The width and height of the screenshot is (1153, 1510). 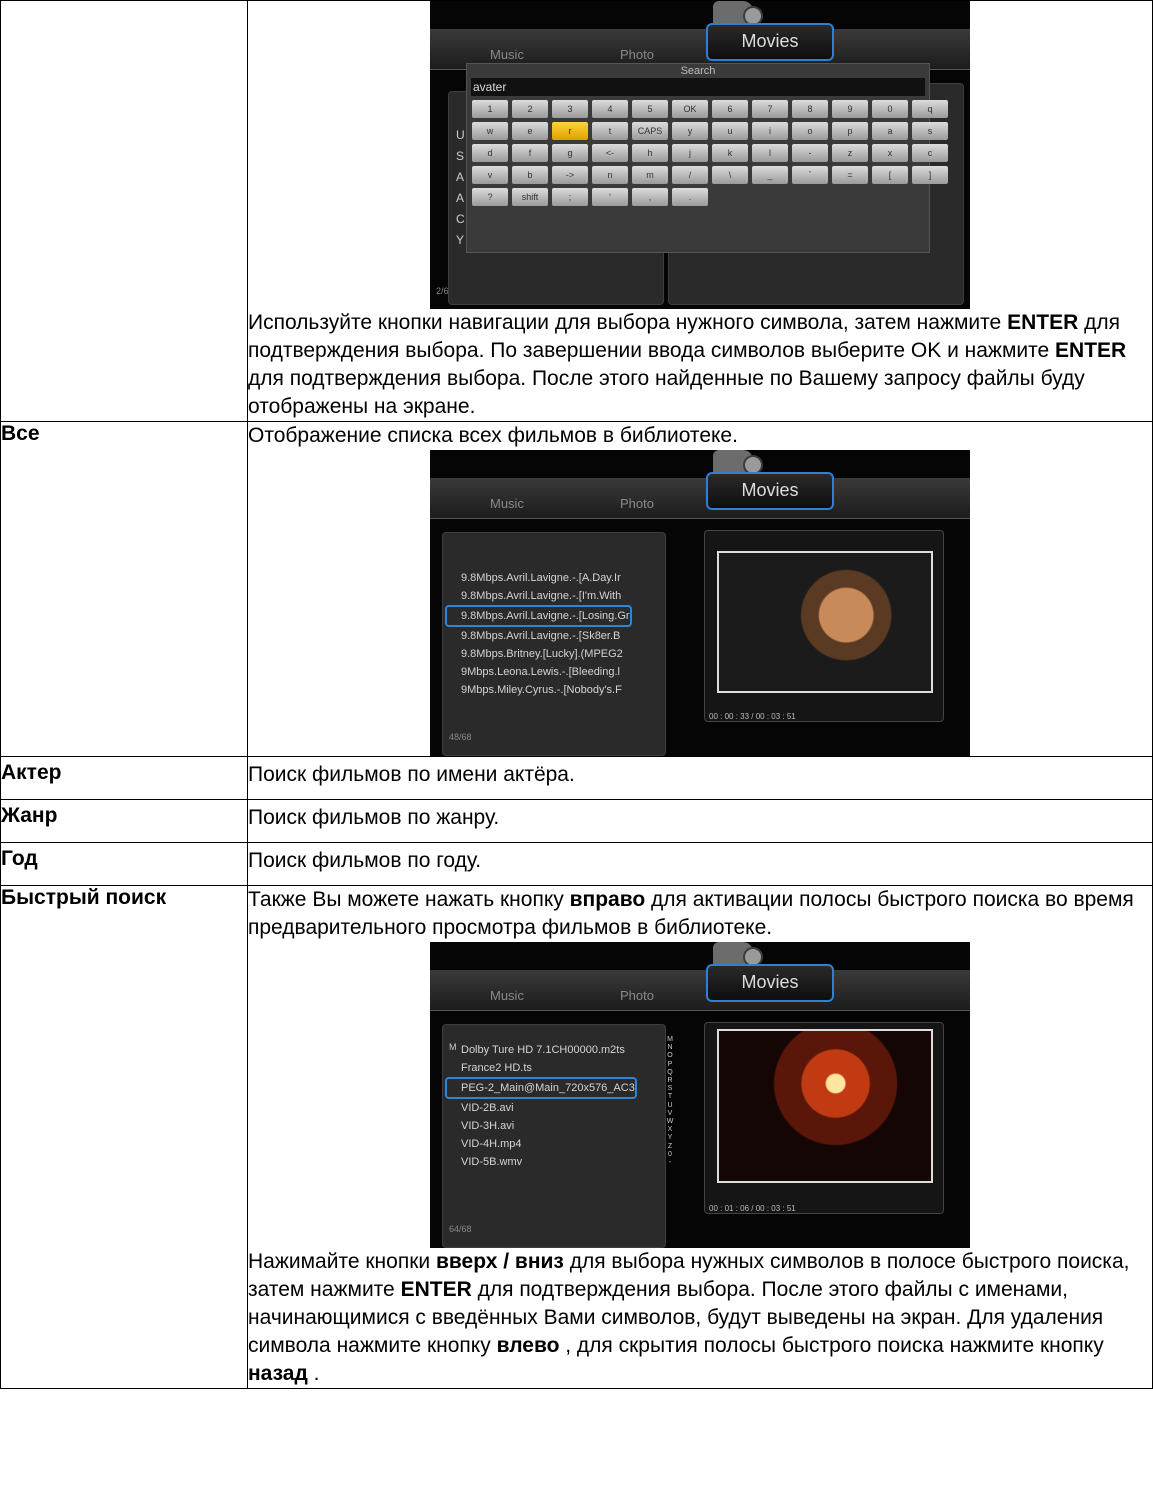 What do you see at coordinates (850, 131) in the screenshot?
I see `keyboard-key: p` at bounding box center [850, 131].